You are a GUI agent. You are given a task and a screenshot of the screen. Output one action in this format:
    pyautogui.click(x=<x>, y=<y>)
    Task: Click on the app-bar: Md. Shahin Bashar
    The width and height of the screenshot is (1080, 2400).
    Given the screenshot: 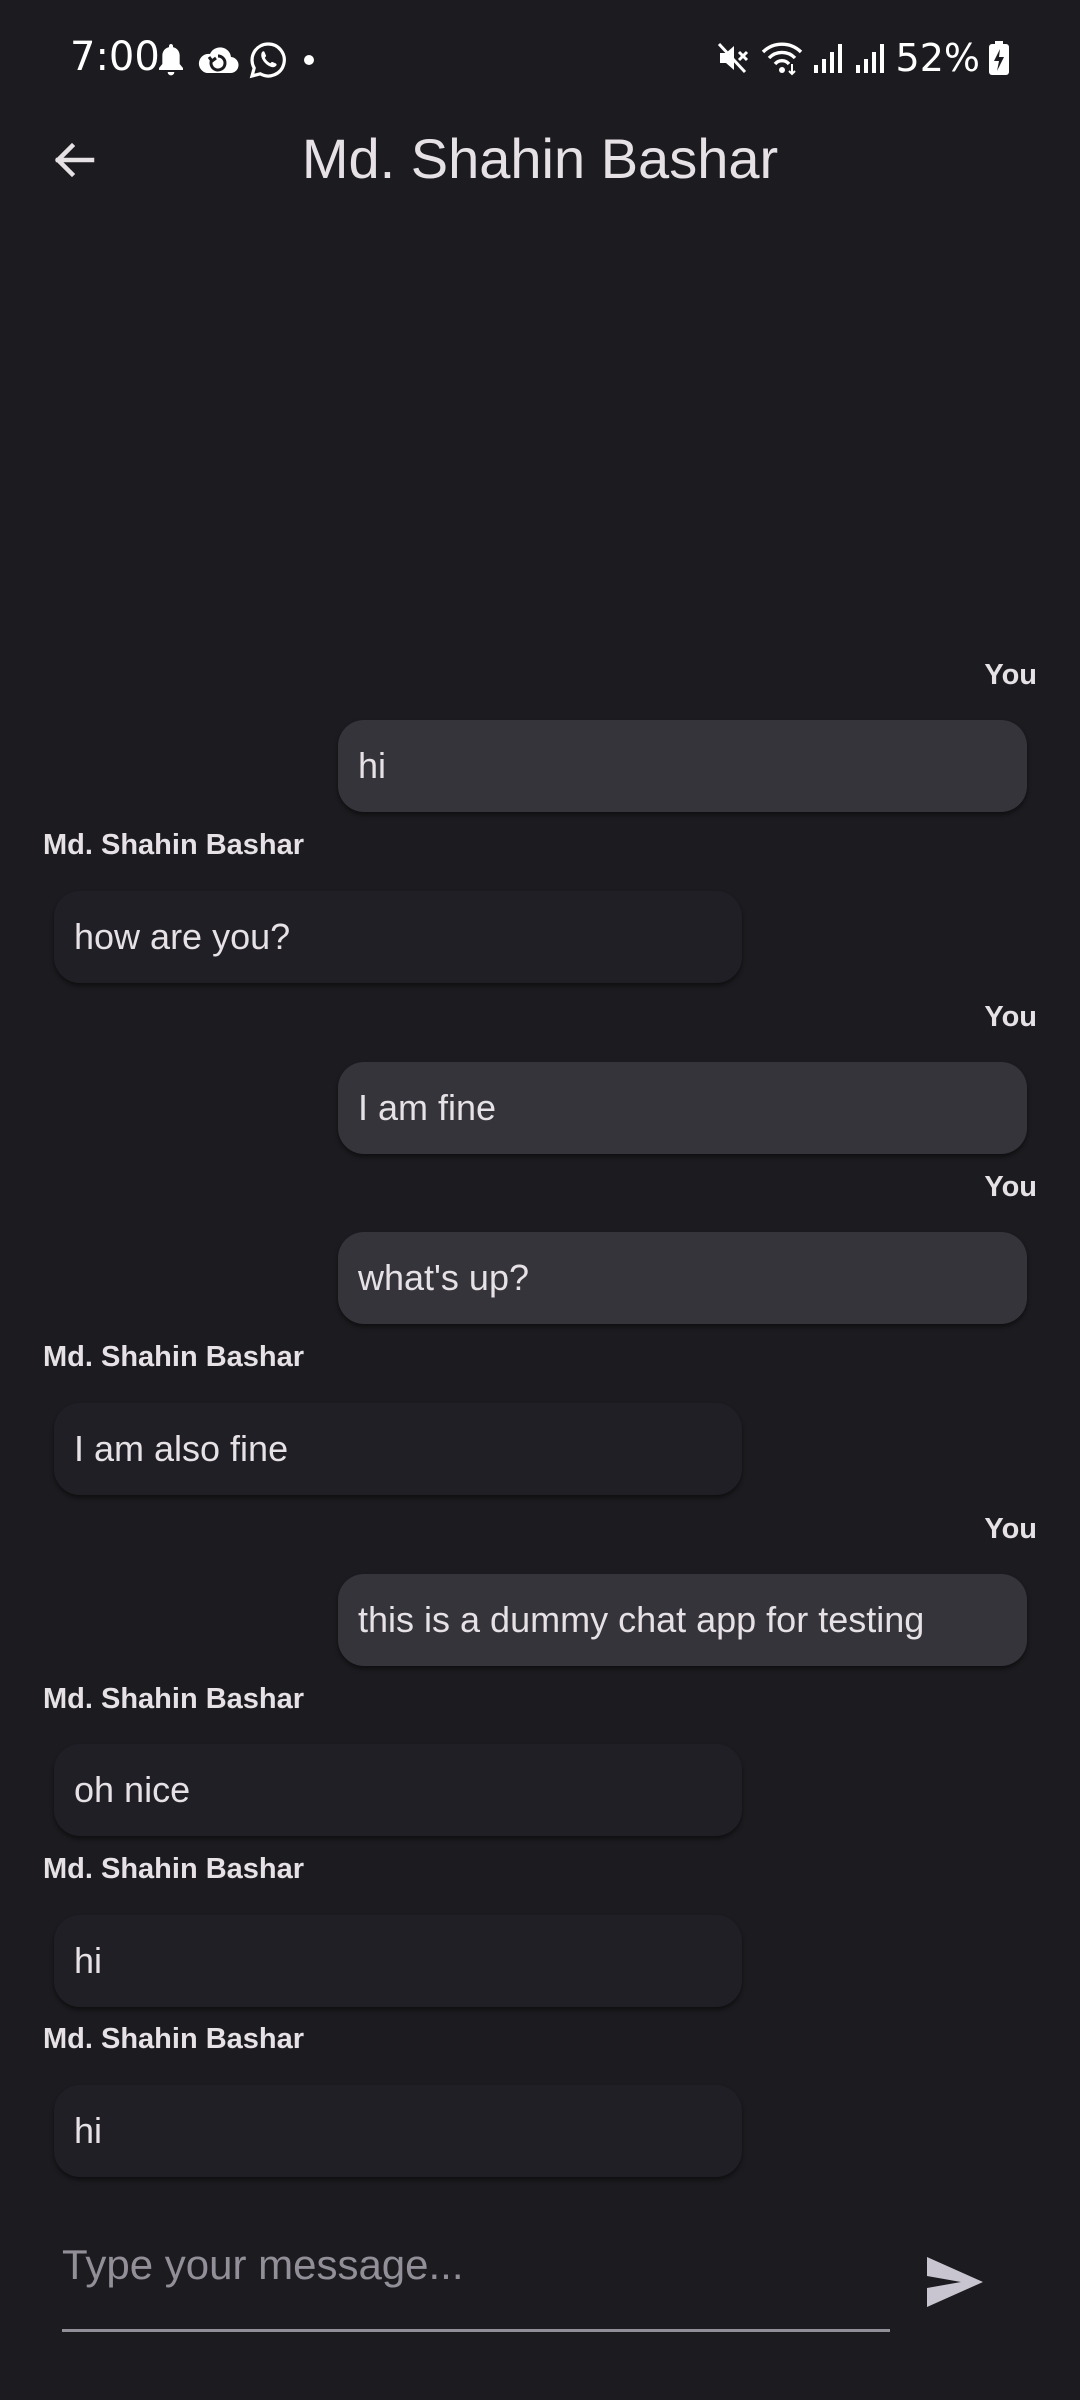 What is the action you would take?
    pyautogui.click(x=540, y=160)
    